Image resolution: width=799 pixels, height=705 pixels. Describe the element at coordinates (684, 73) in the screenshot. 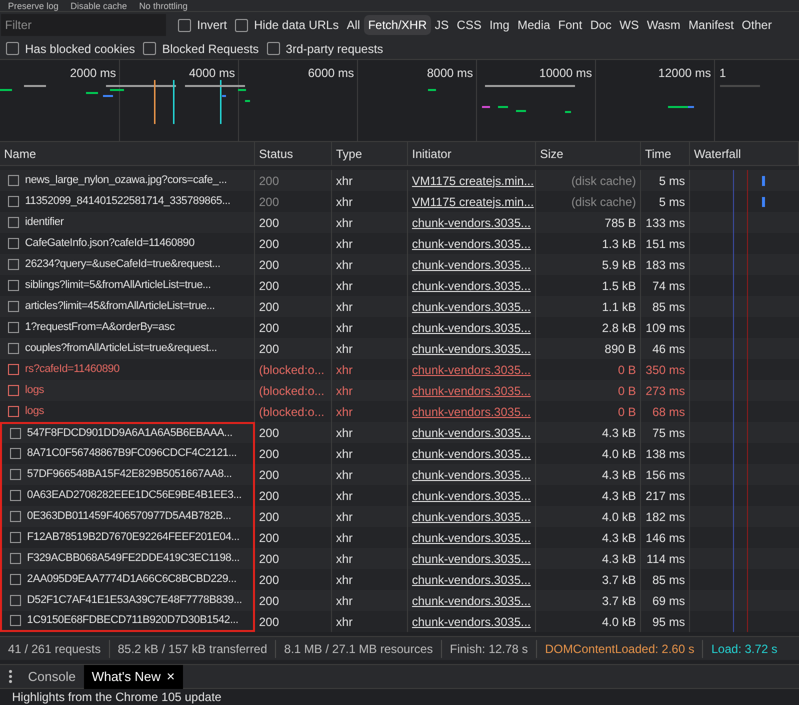

I see `time-tick-label: 12000 ms` at that location.